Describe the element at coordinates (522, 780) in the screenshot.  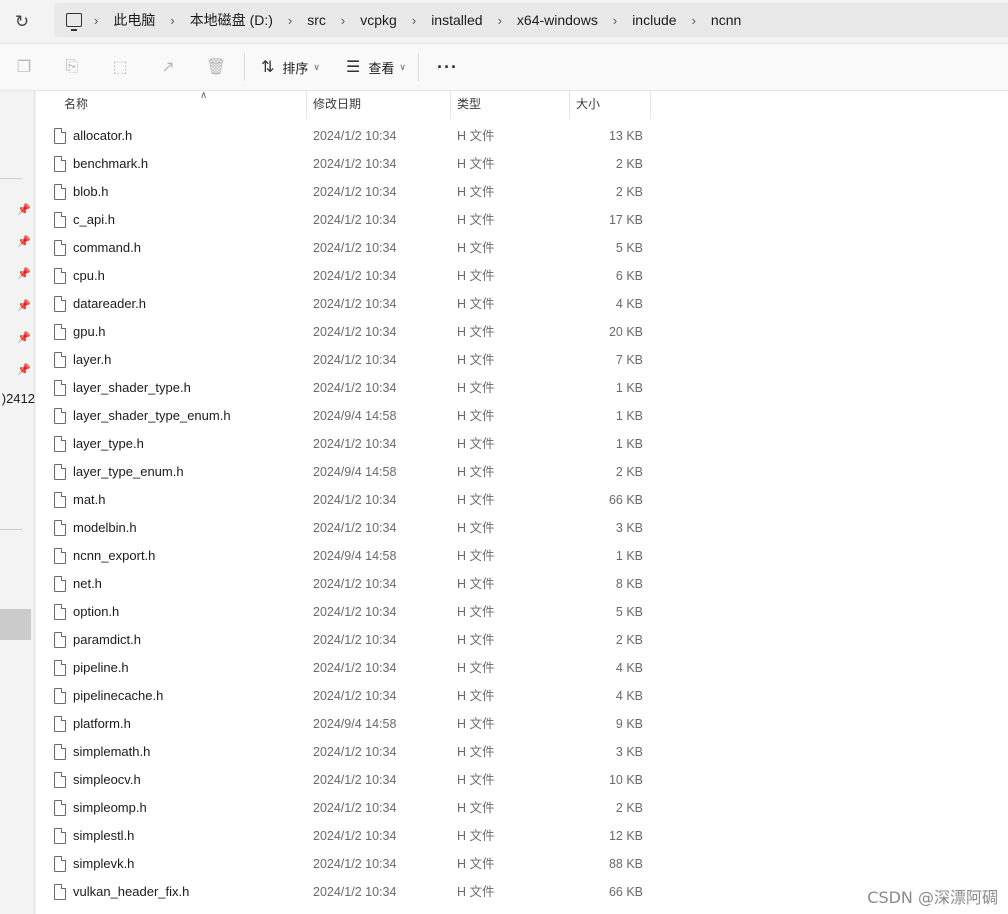
I see `file-row: simpleocv.h 2024/1/2 10:34 H 文件 10 KB` at that location.